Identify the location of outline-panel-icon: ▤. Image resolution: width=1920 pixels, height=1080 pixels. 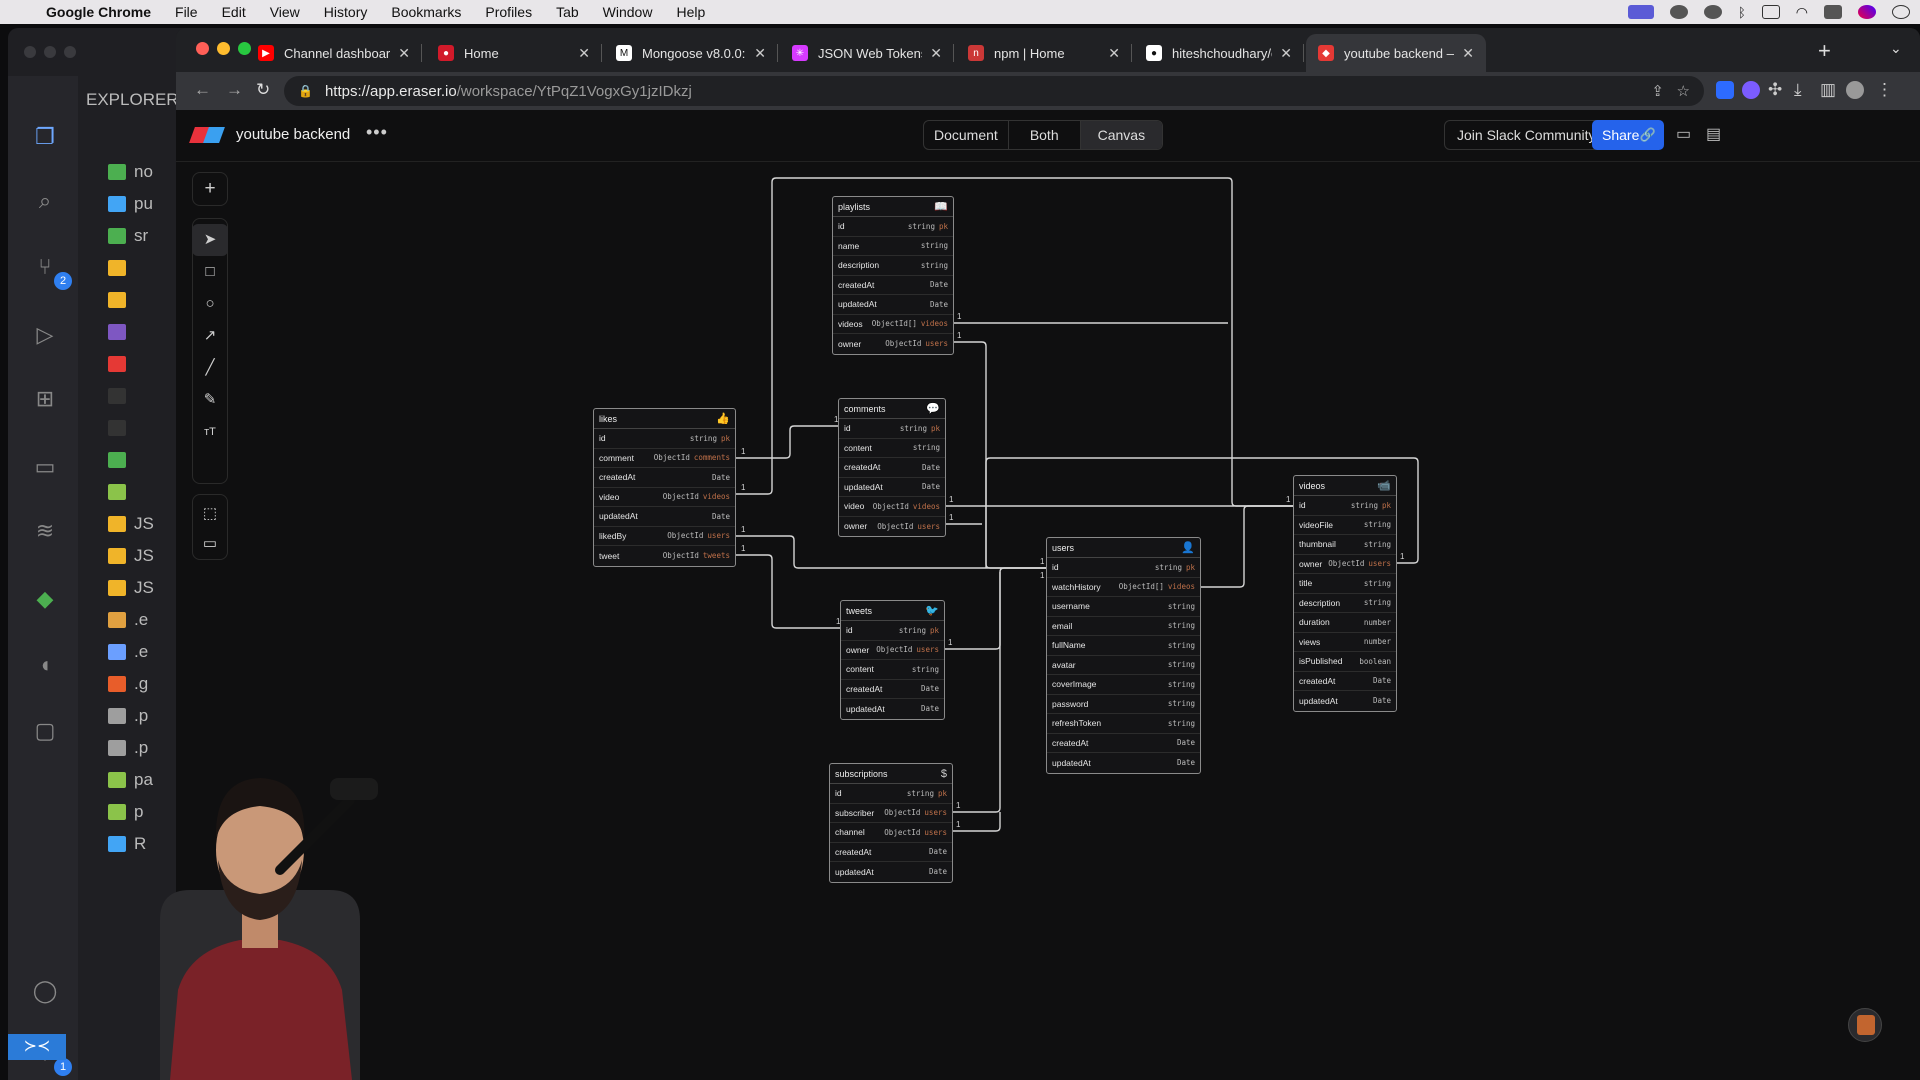
(1713, 134).